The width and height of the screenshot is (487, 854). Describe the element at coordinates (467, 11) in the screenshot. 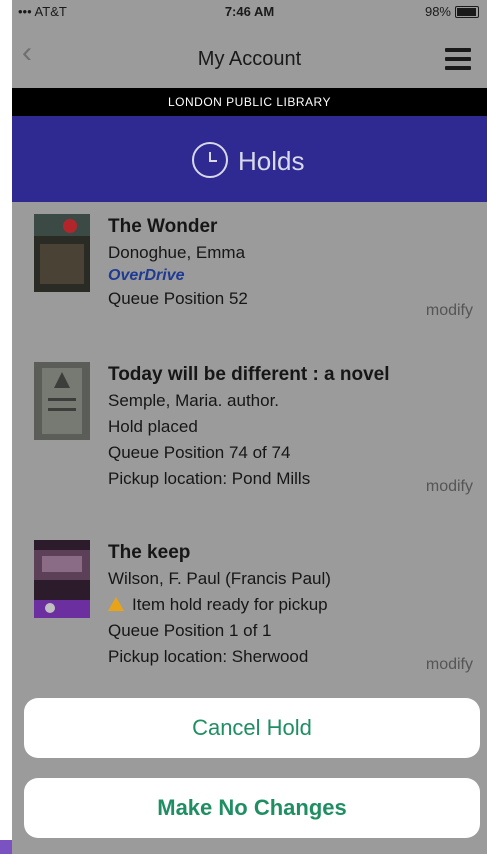

I see `battery-icon` at that location.